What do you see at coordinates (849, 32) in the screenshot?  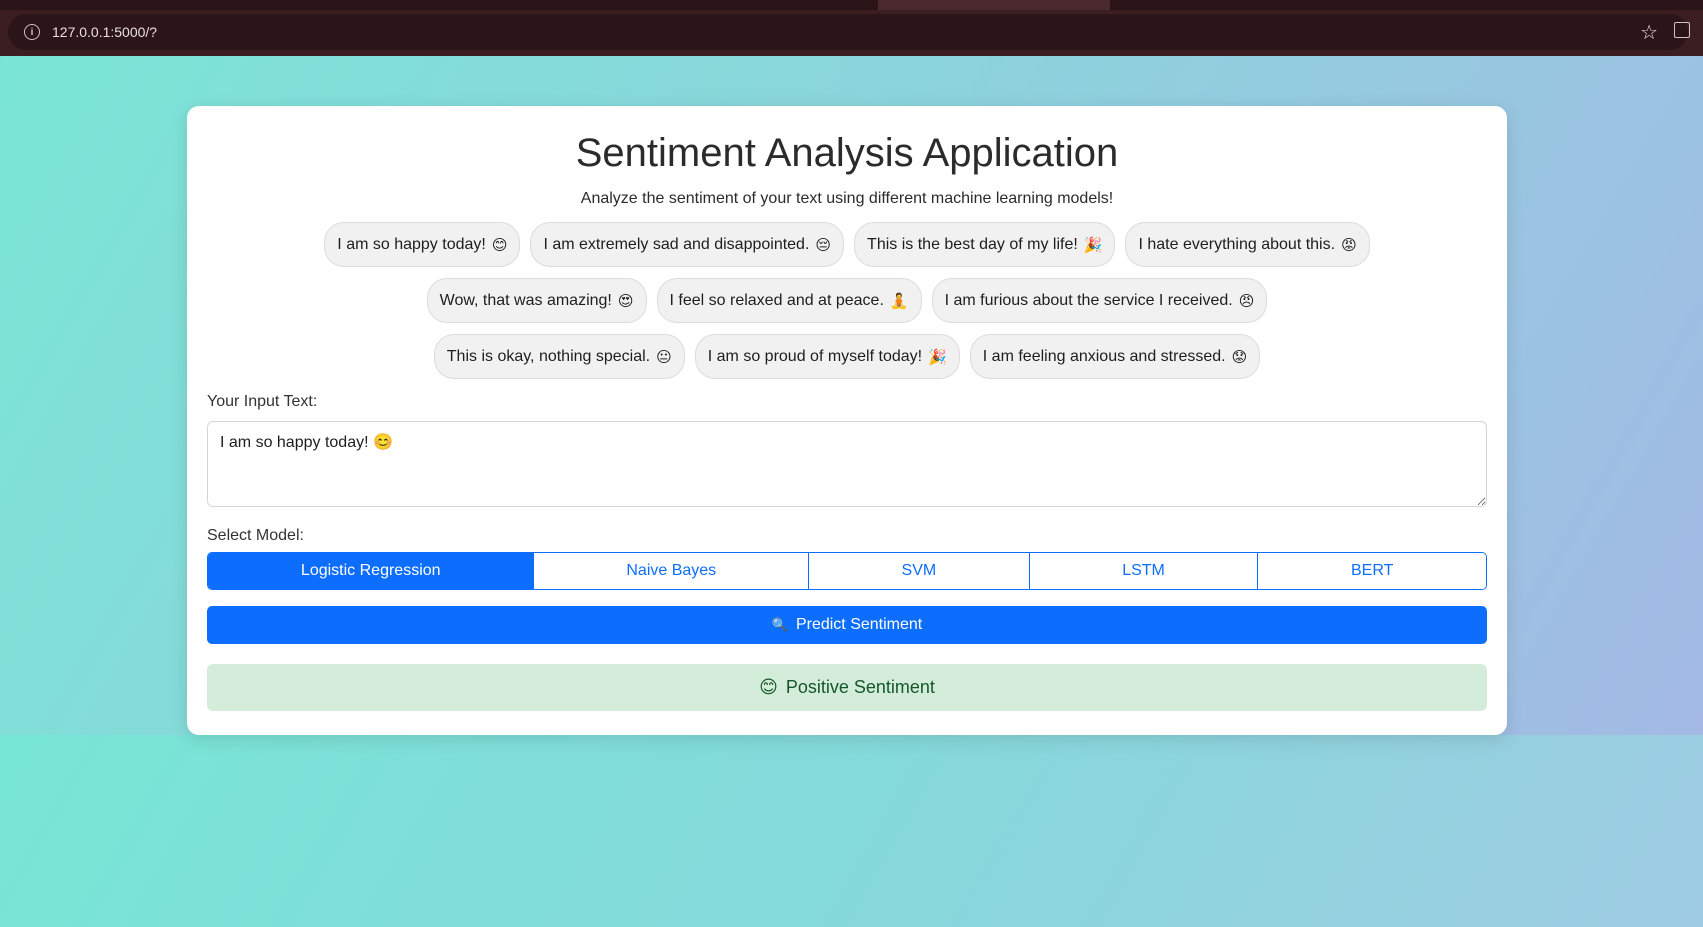 I see `address-bar: i 127.0.0.1:5000/? ☆` at bounding box center [849, 32].